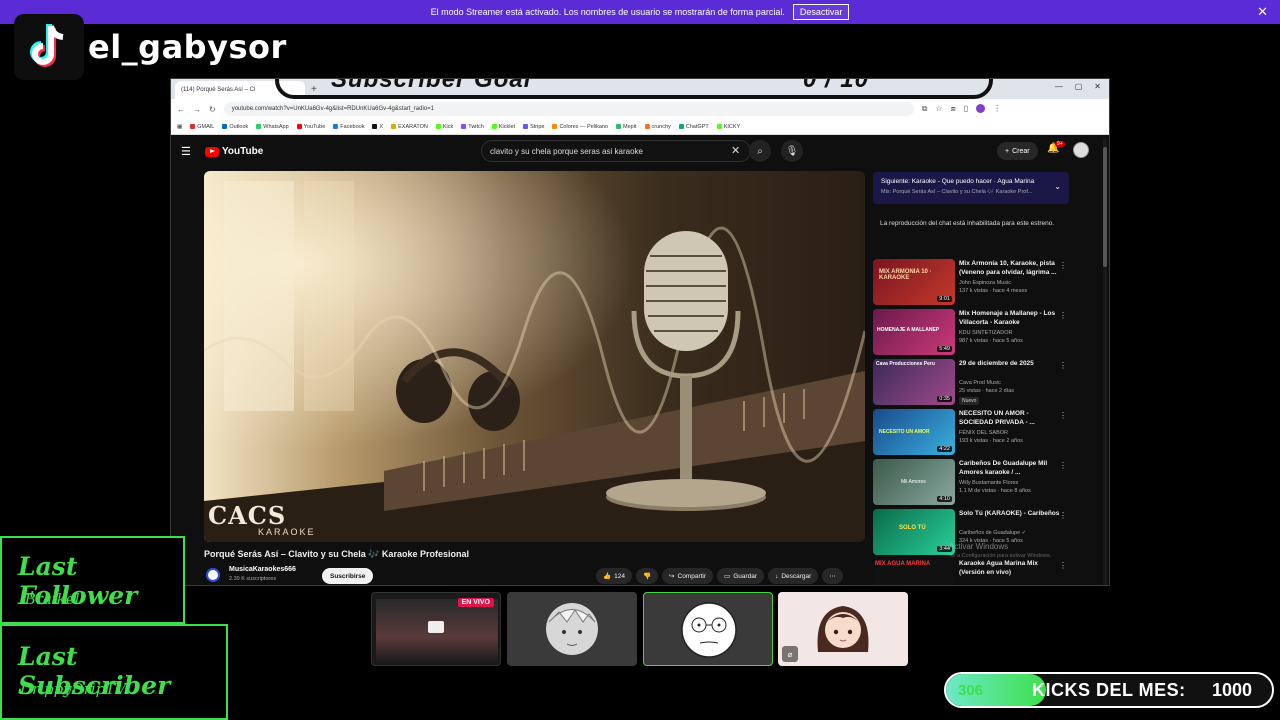 Image resolution: width=1280 pixels, height=720 pixels. What do you see at coordinates (1007, 151) in the screenshot?
I see `plus-icon: +` at bounding box center [1007, 151].